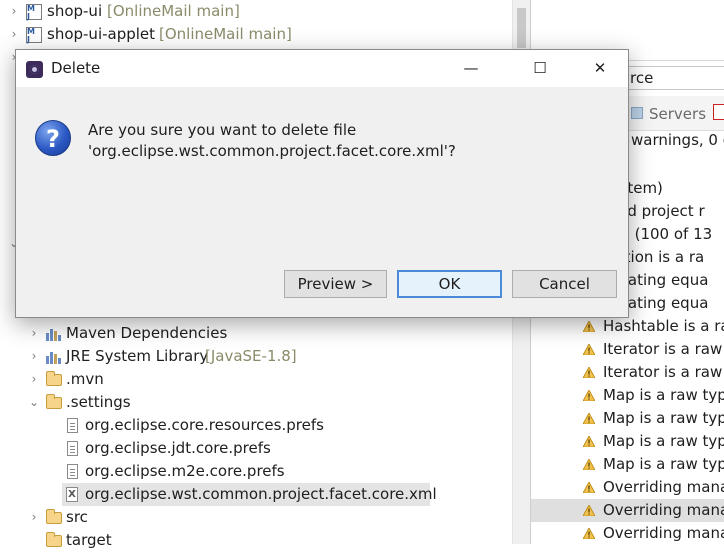  I want to click on source-tab: rce, so click(674, 78).